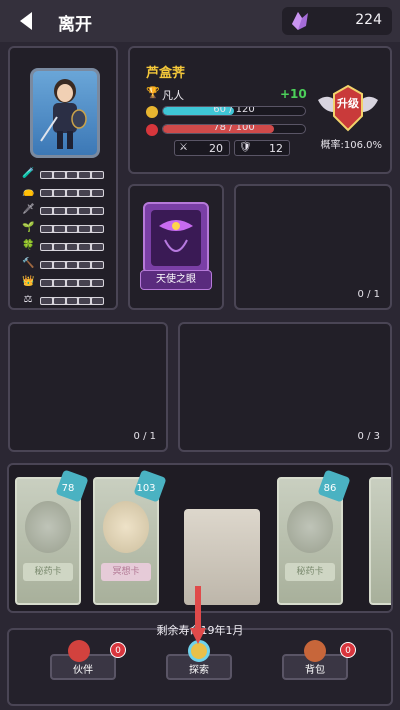 This screenshot has height=710, width=400. I want to click on stat-row-8: ⚖, so click(65, 301).